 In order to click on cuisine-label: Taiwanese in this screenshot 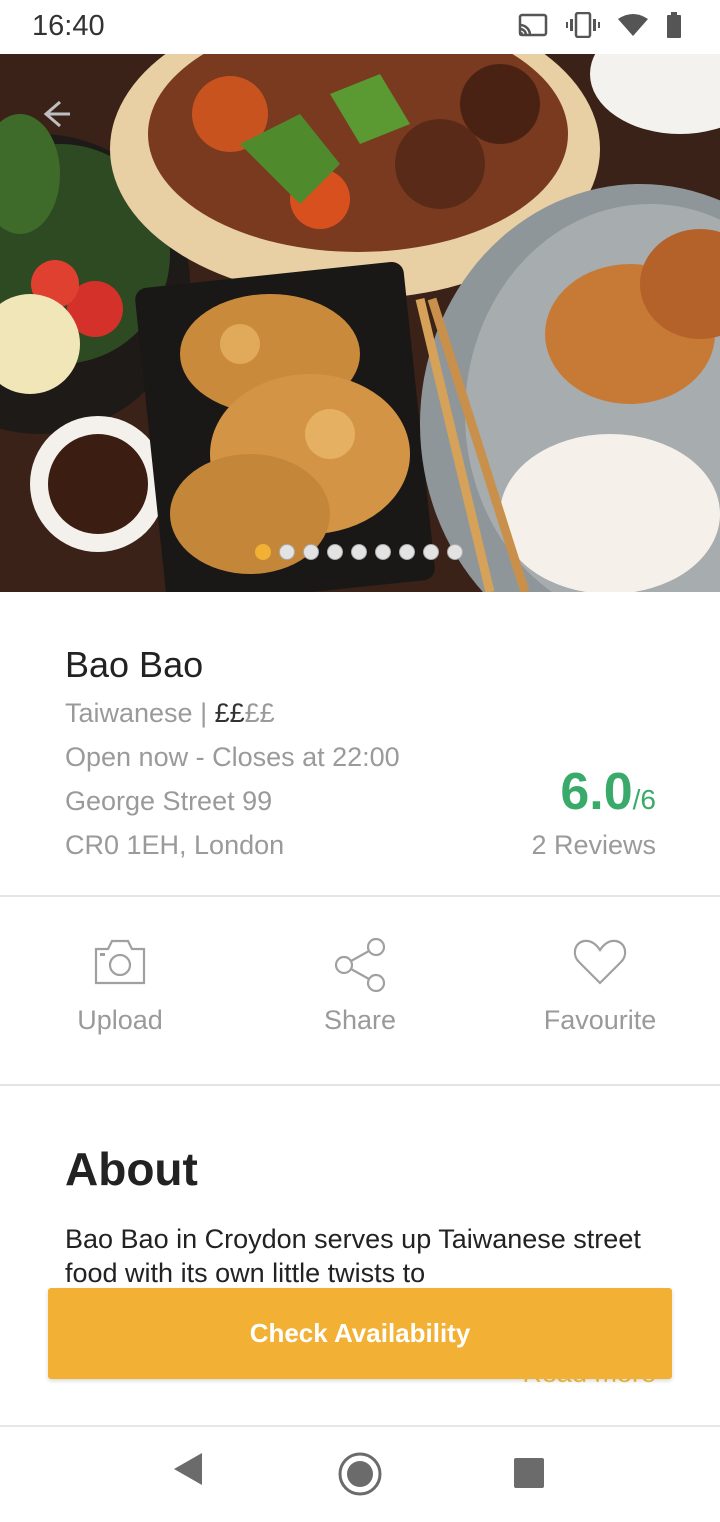, I will do `click(129, 713)`.